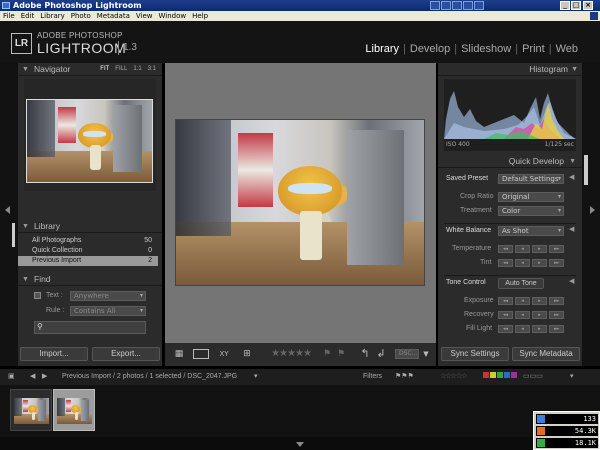 This screenshot has height=450, width=600. Describe the element at coordinates (224, 354) in the screenshot. I see `compare-view-icon: XY` at that location.